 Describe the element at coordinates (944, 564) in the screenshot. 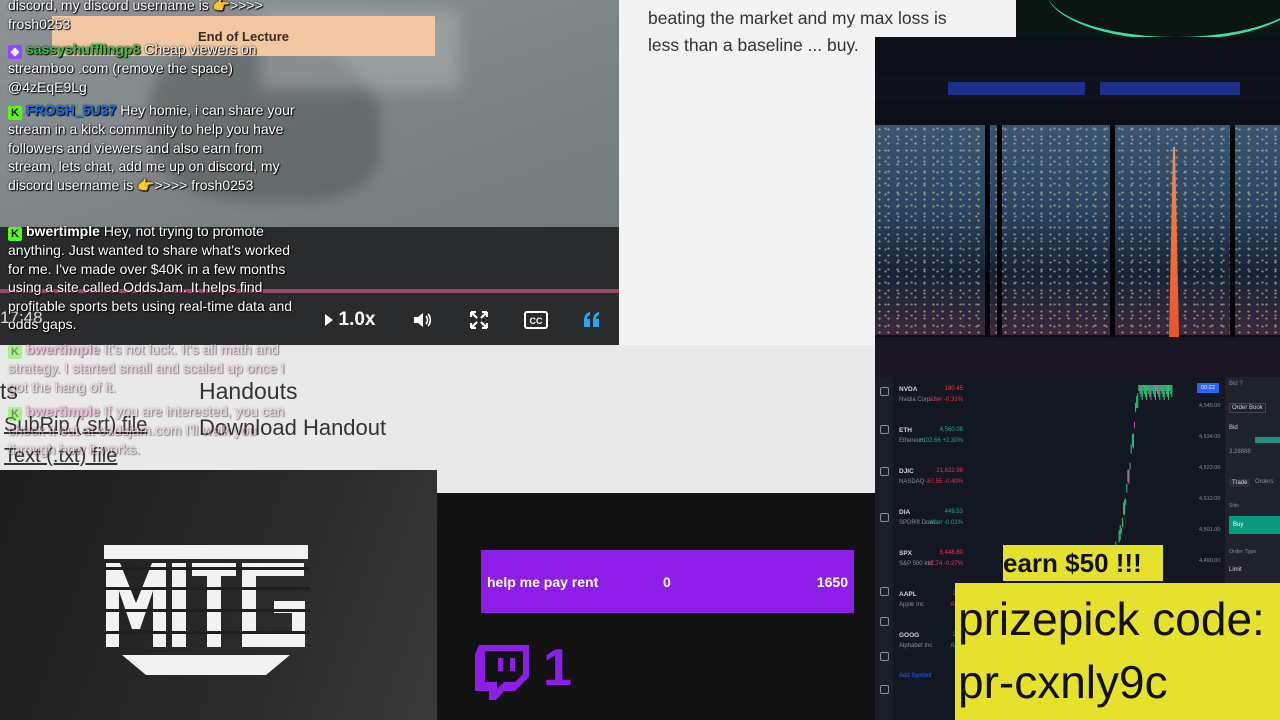

I see `watchlist-change: -17.74 -0.27%` at that location.